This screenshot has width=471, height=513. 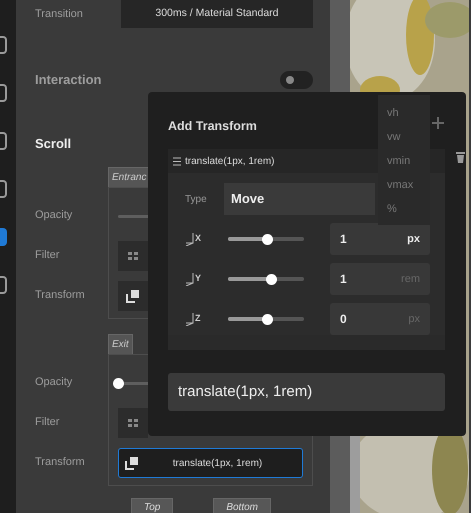 I want to click on field-label: Type, so click(x=196, y=199).